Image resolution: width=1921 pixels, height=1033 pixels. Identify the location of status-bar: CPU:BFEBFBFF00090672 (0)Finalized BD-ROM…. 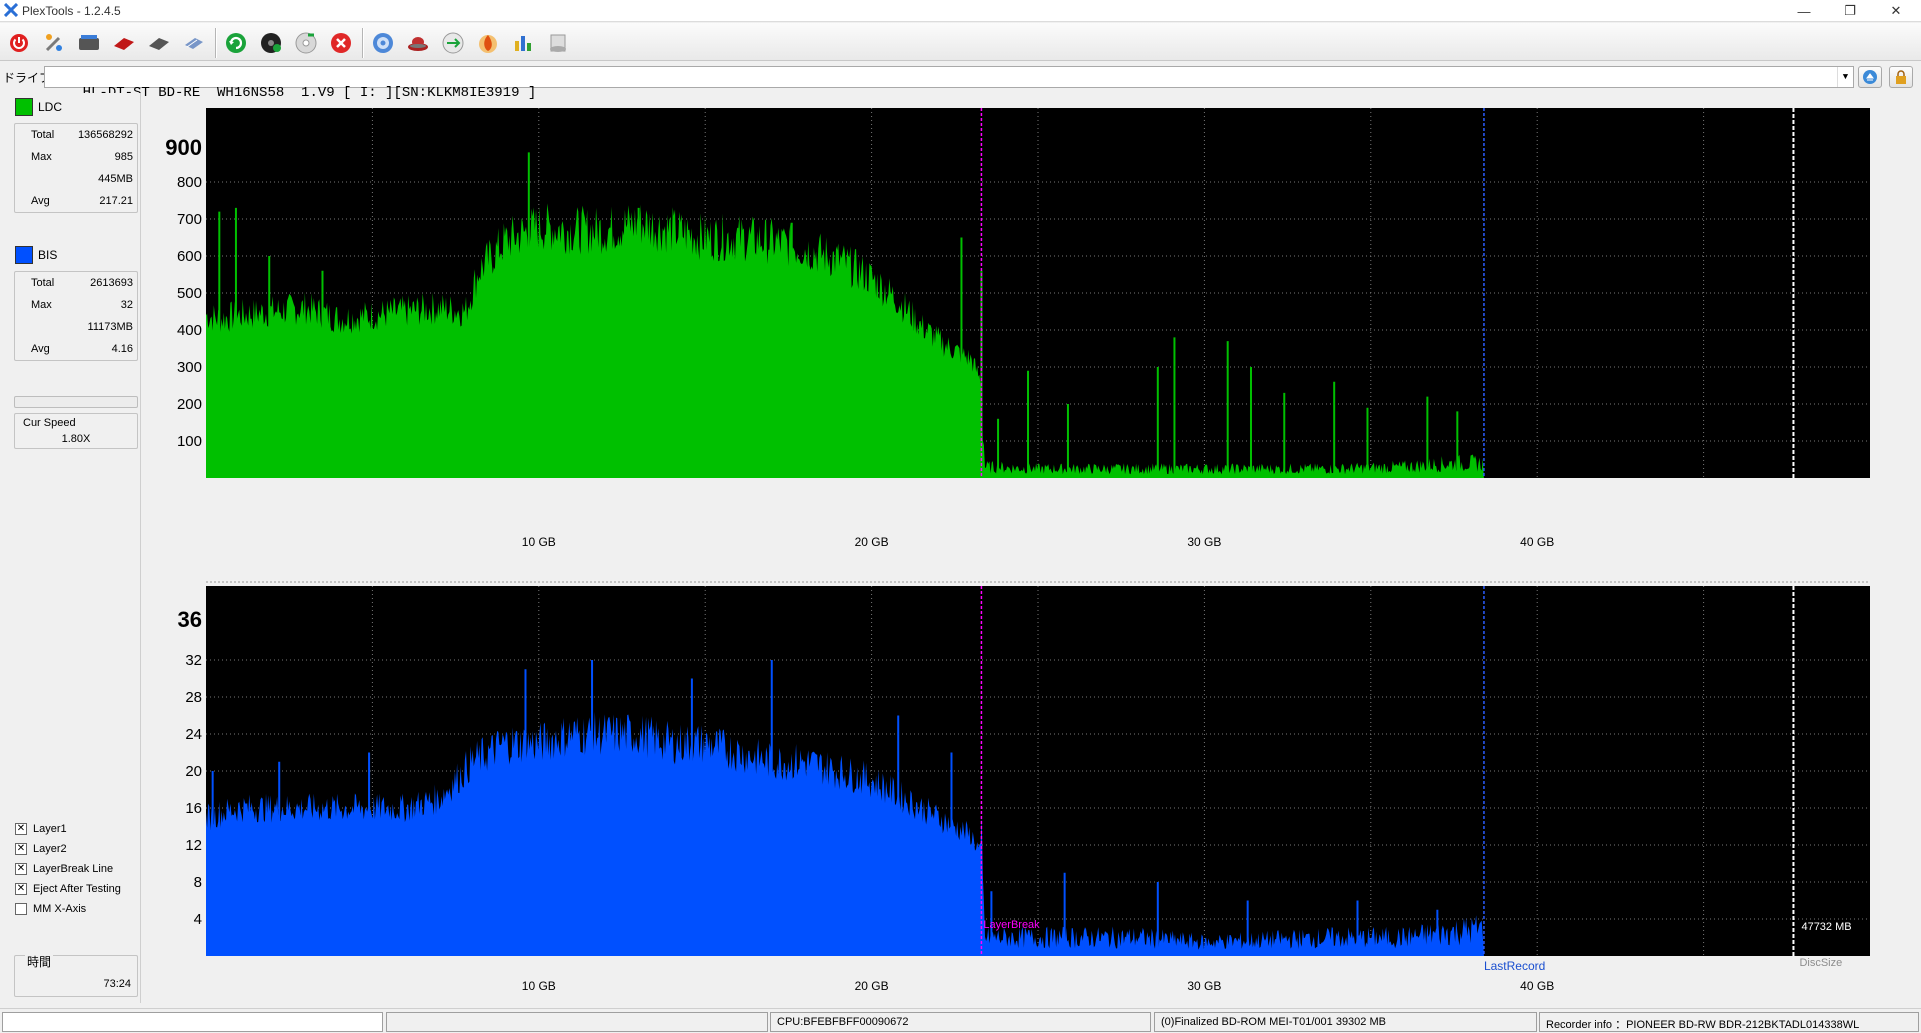
(960, 1020).